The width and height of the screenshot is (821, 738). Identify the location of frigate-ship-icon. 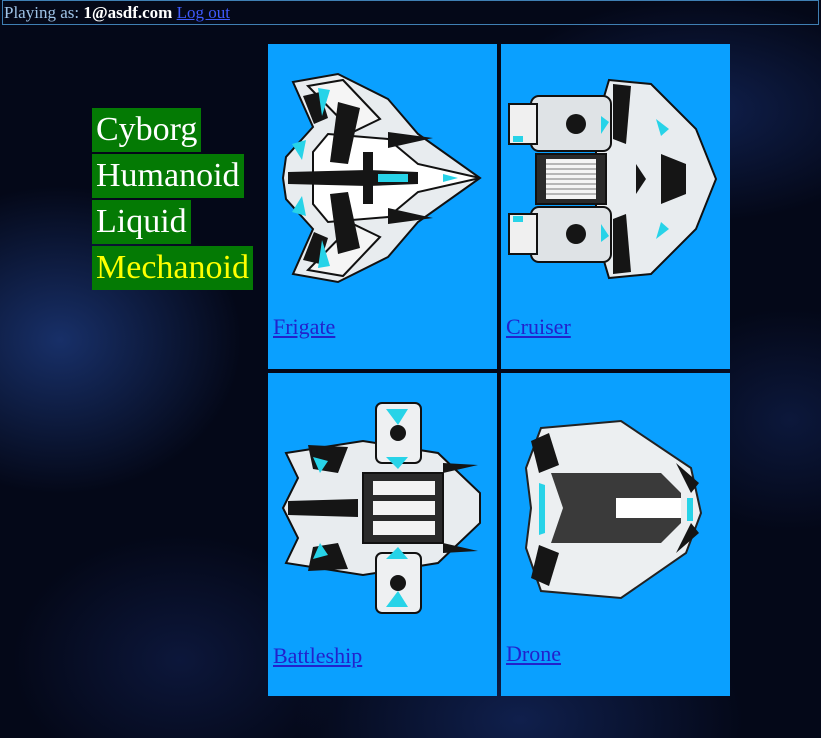
(381, 178).